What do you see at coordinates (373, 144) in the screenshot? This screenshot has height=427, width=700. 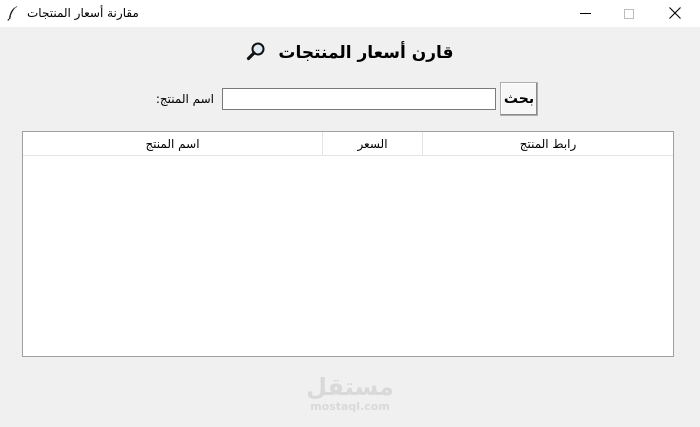 I see `column-header-price: السعر` at bounding box center [373, 144].